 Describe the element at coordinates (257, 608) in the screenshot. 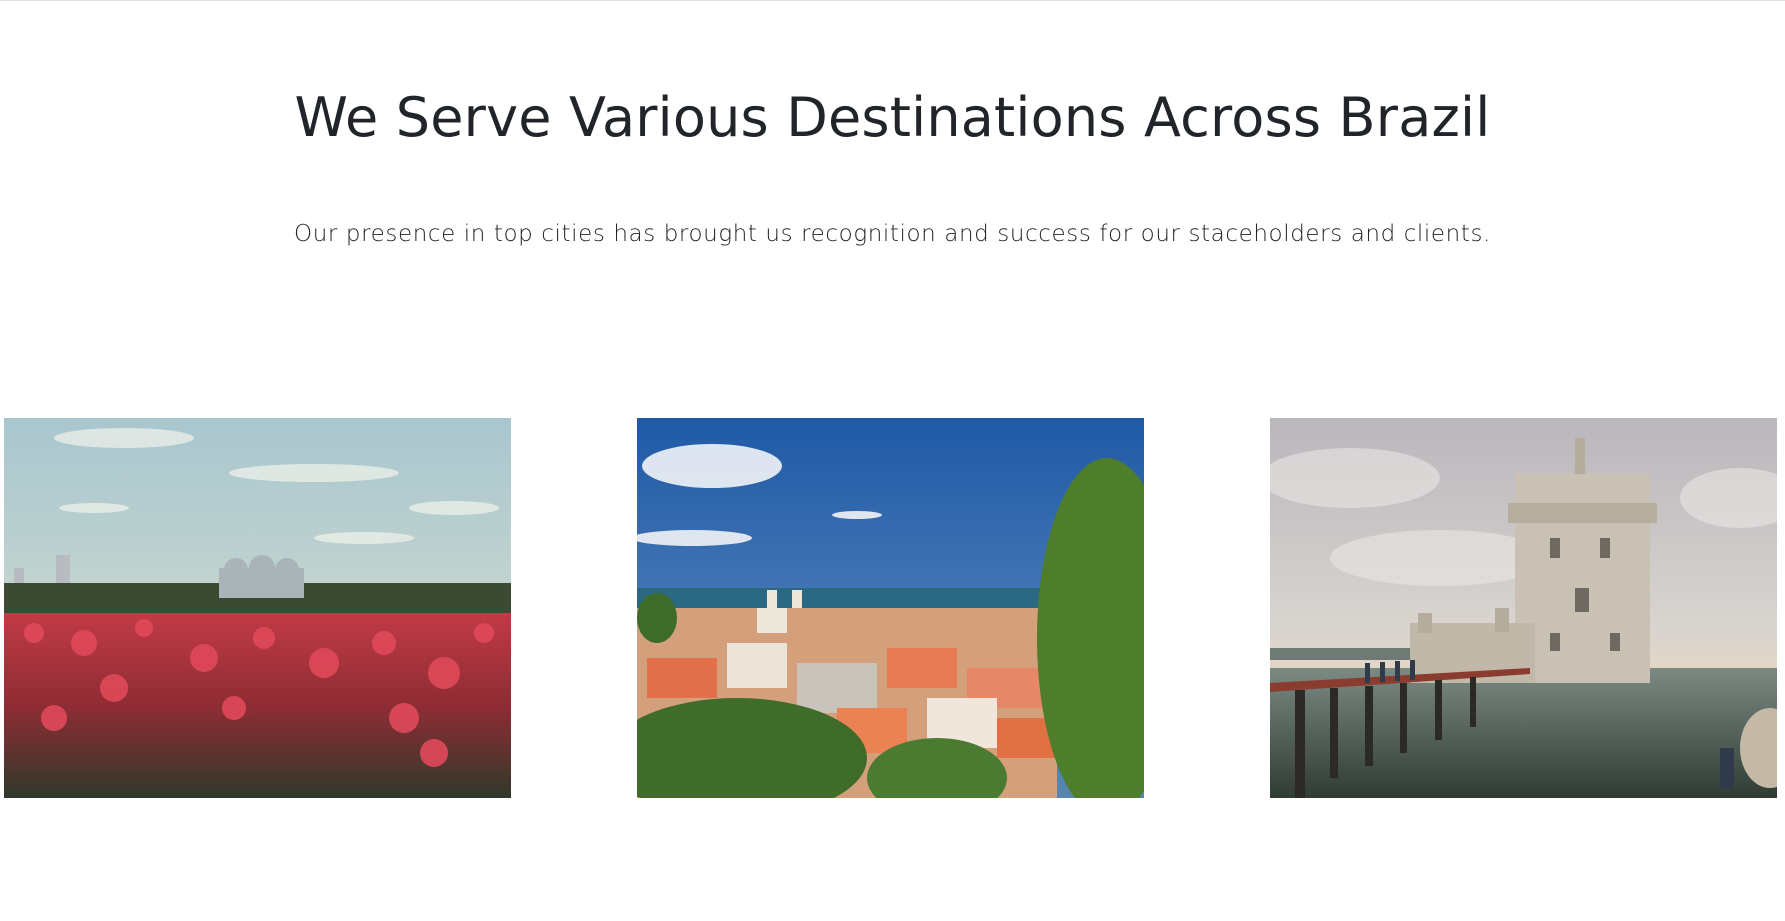

I see `destination-image-flower-garden` at that location.